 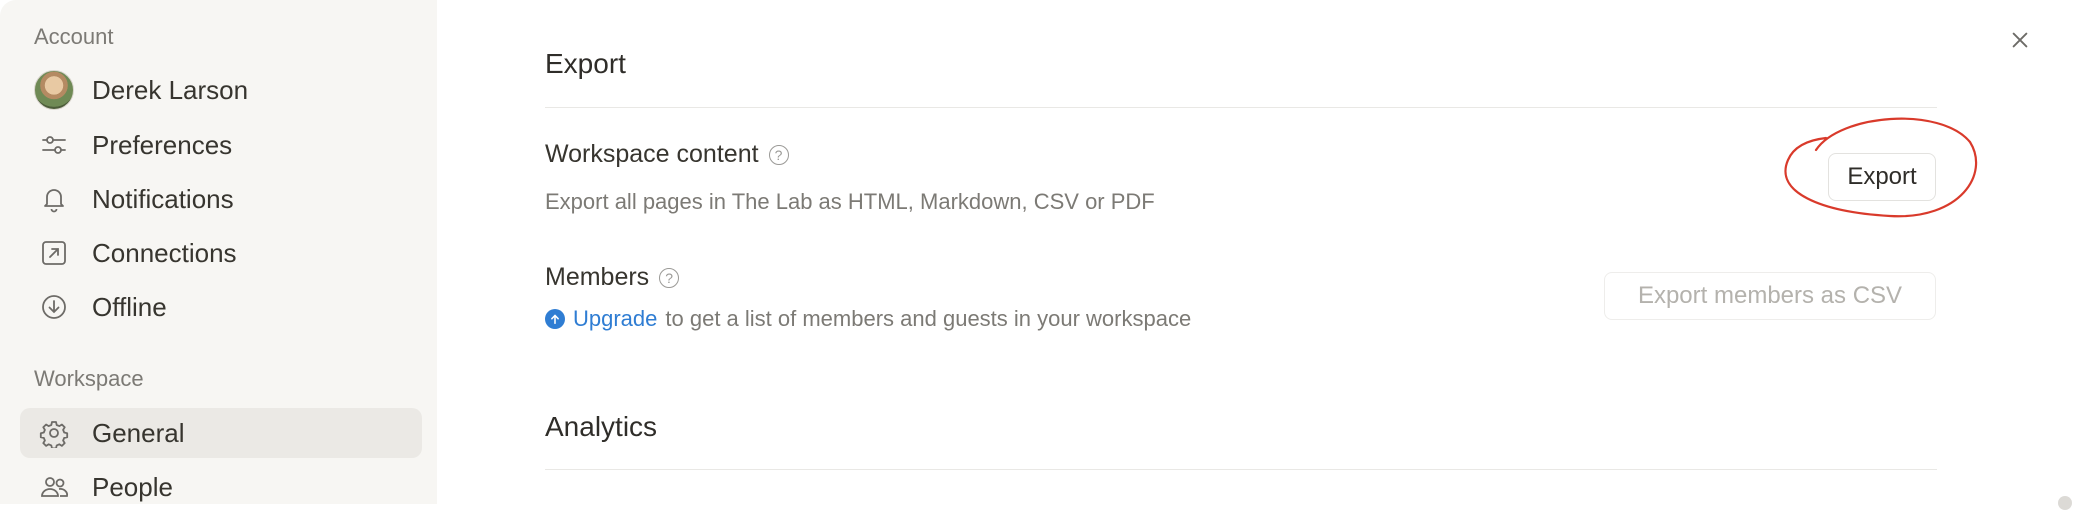 What do you see at coordinates (163, 198) in the screenshot?
I see `sidebar-item-label: Notifications` at bounding box center [163, 198].